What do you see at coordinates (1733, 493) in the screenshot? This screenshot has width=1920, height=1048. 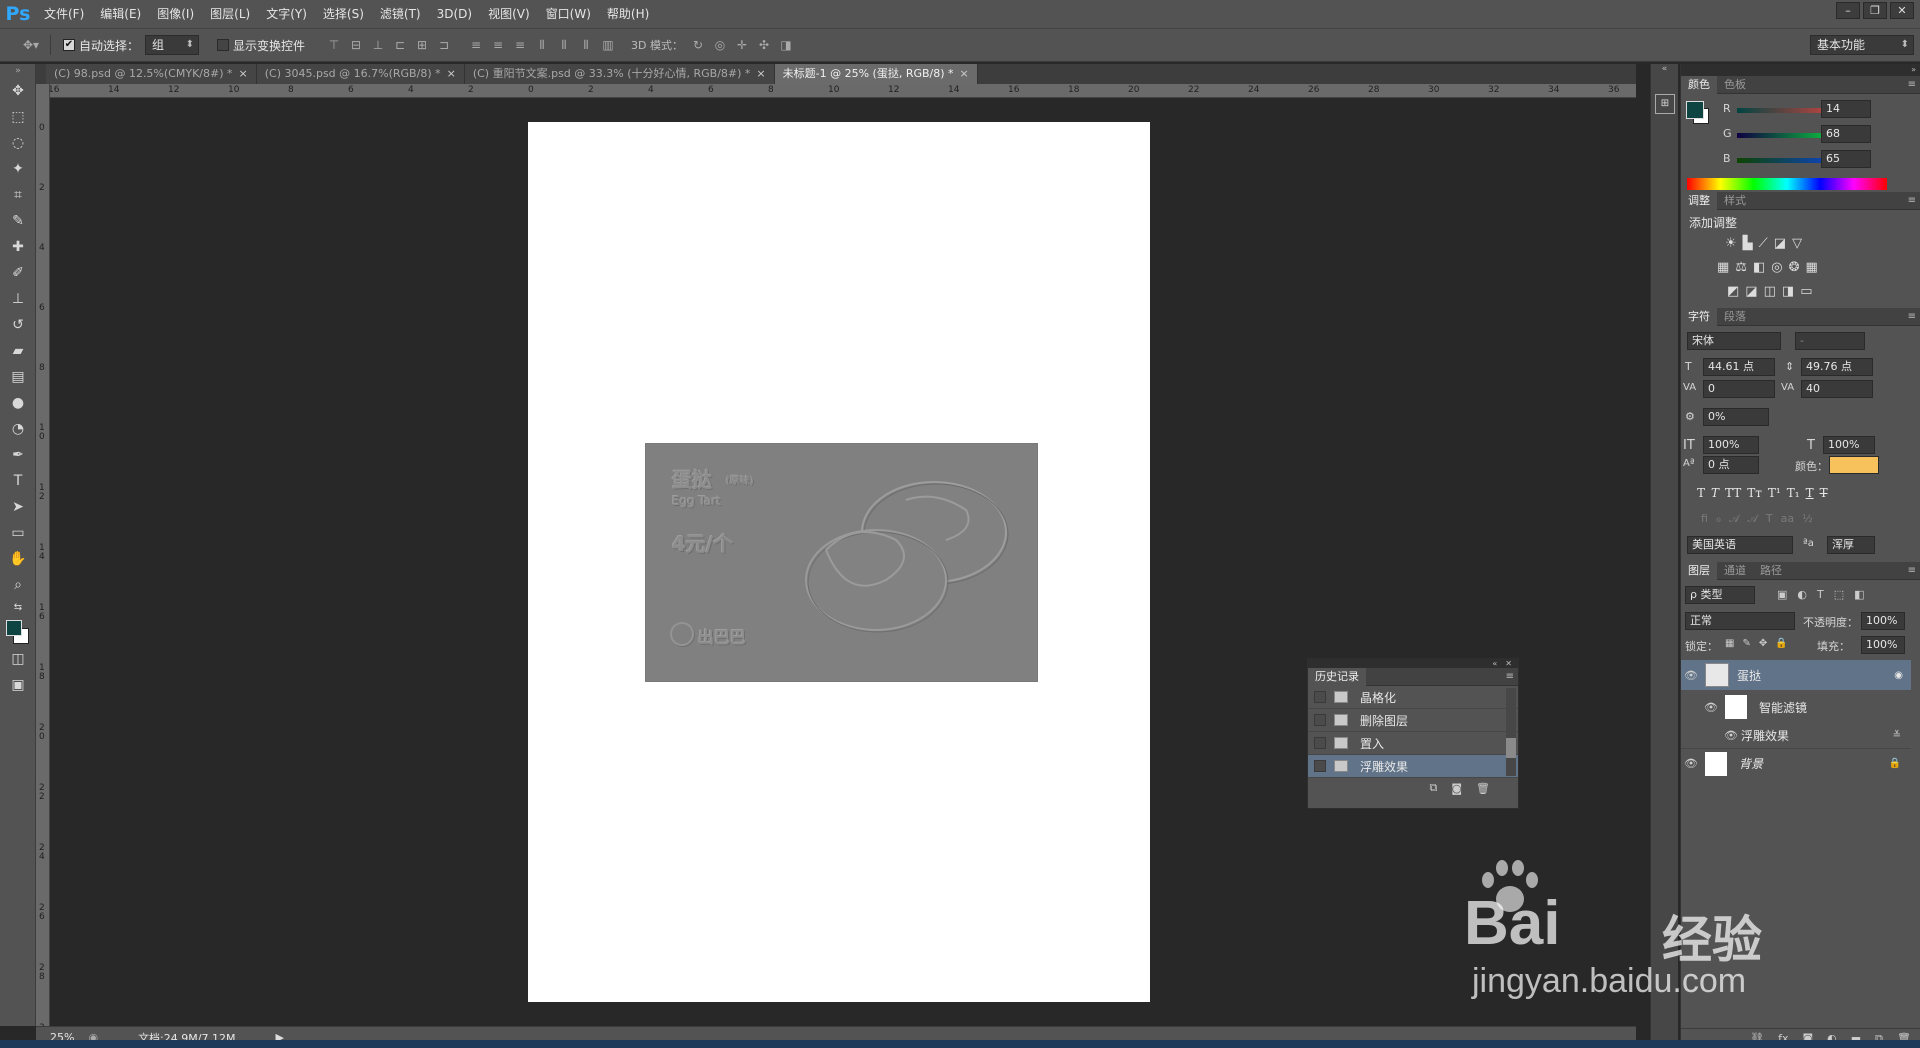 I see `all-caps-button: TT` at bounding box center [1733, 493].